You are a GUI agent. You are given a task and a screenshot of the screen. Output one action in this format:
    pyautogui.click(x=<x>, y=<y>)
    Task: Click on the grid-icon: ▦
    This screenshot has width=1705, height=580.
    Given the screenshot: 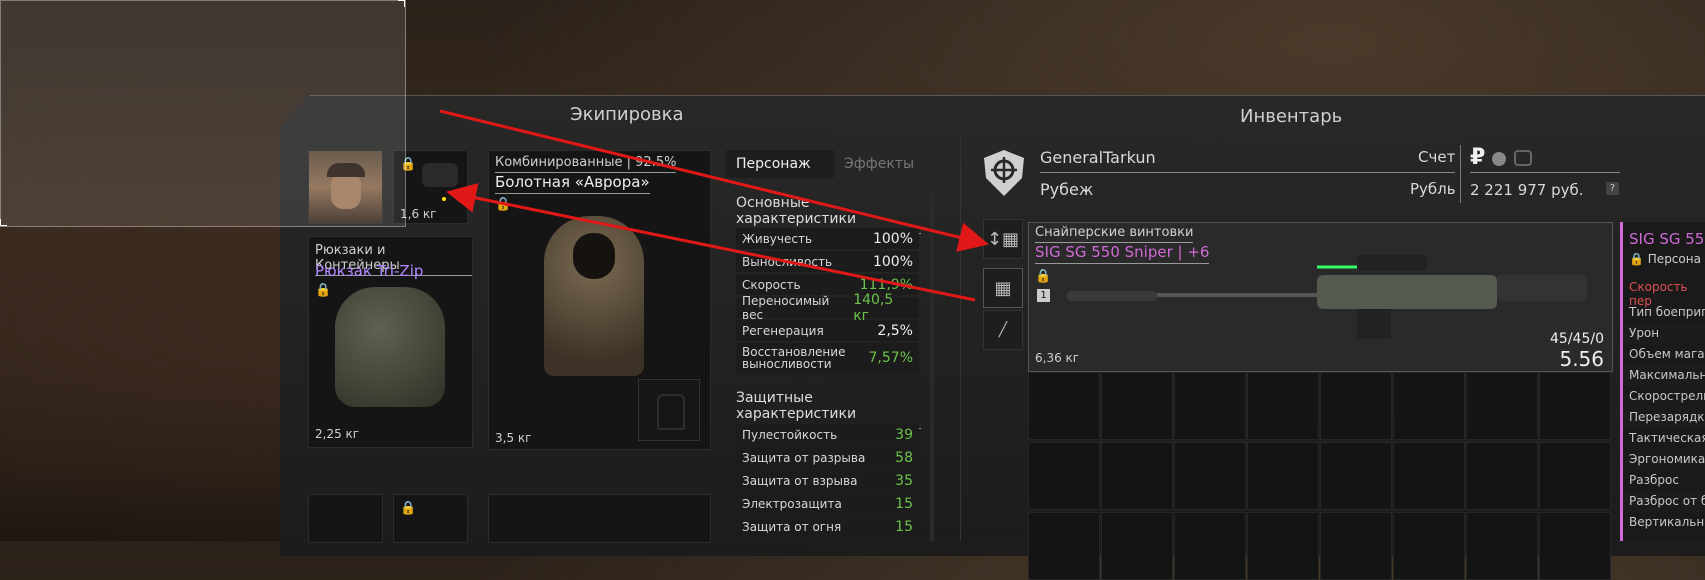 What is the action you would take?
    pyautogui.click(x=1003, y=288)
    